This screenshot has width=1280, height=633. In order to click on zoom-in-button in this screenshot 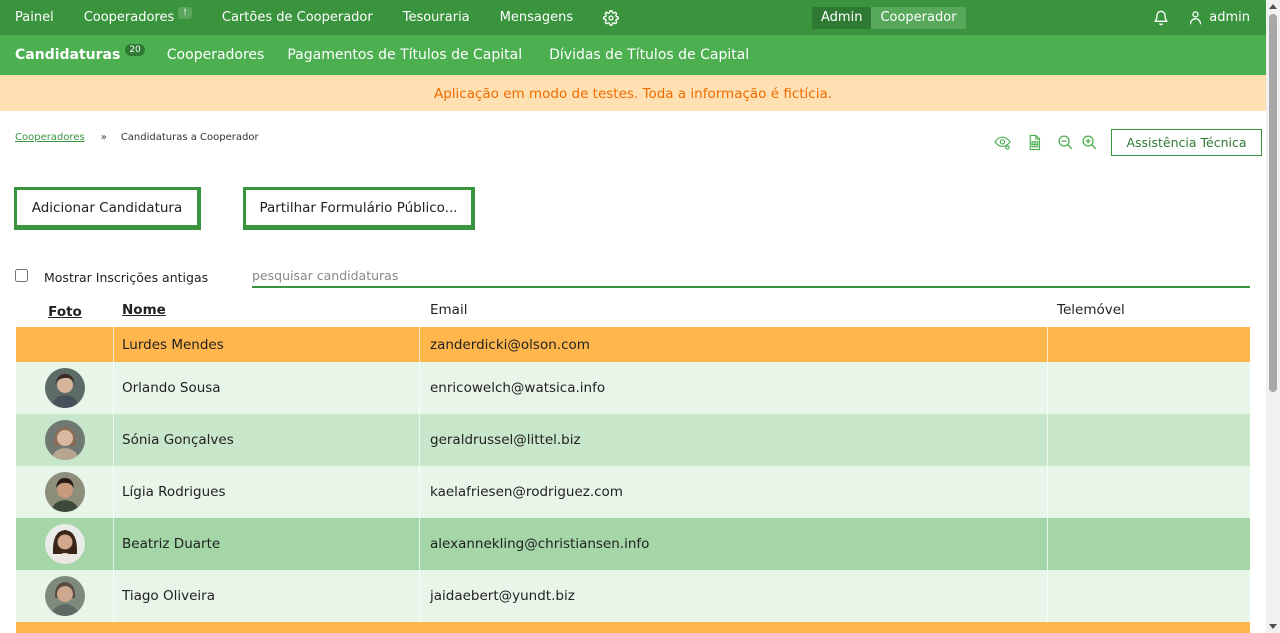, I will do `click(1089, 142)`.